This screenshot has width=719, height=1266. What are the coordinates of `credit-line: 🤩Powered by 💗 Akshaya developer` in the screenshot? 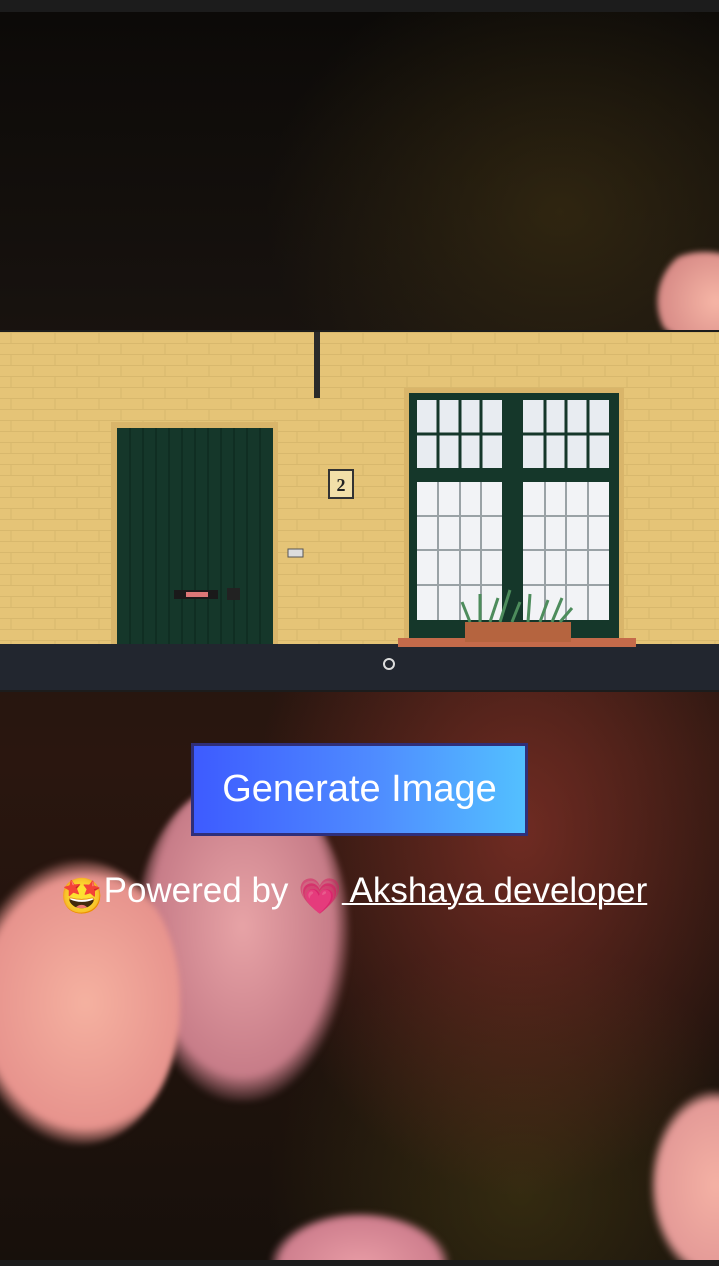 It's located at (370, 892).